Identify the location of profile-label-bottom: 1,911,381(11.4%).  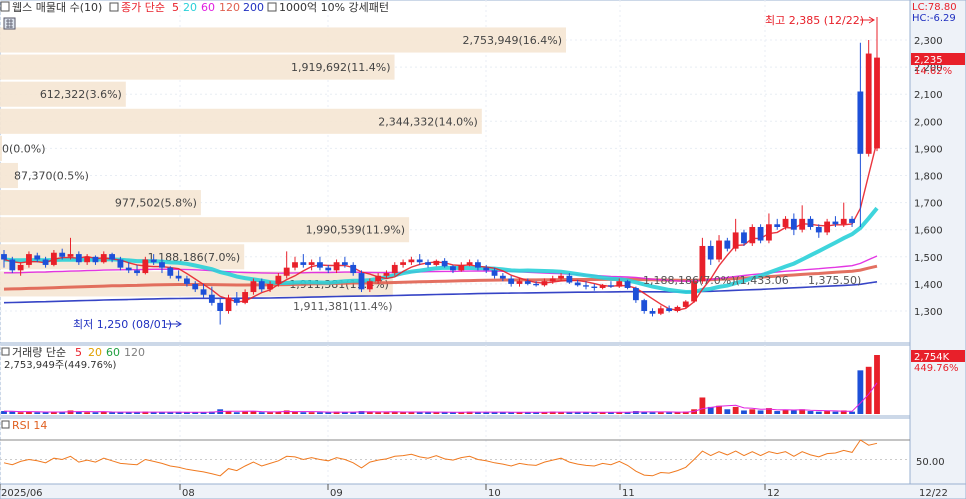
(343, 306).